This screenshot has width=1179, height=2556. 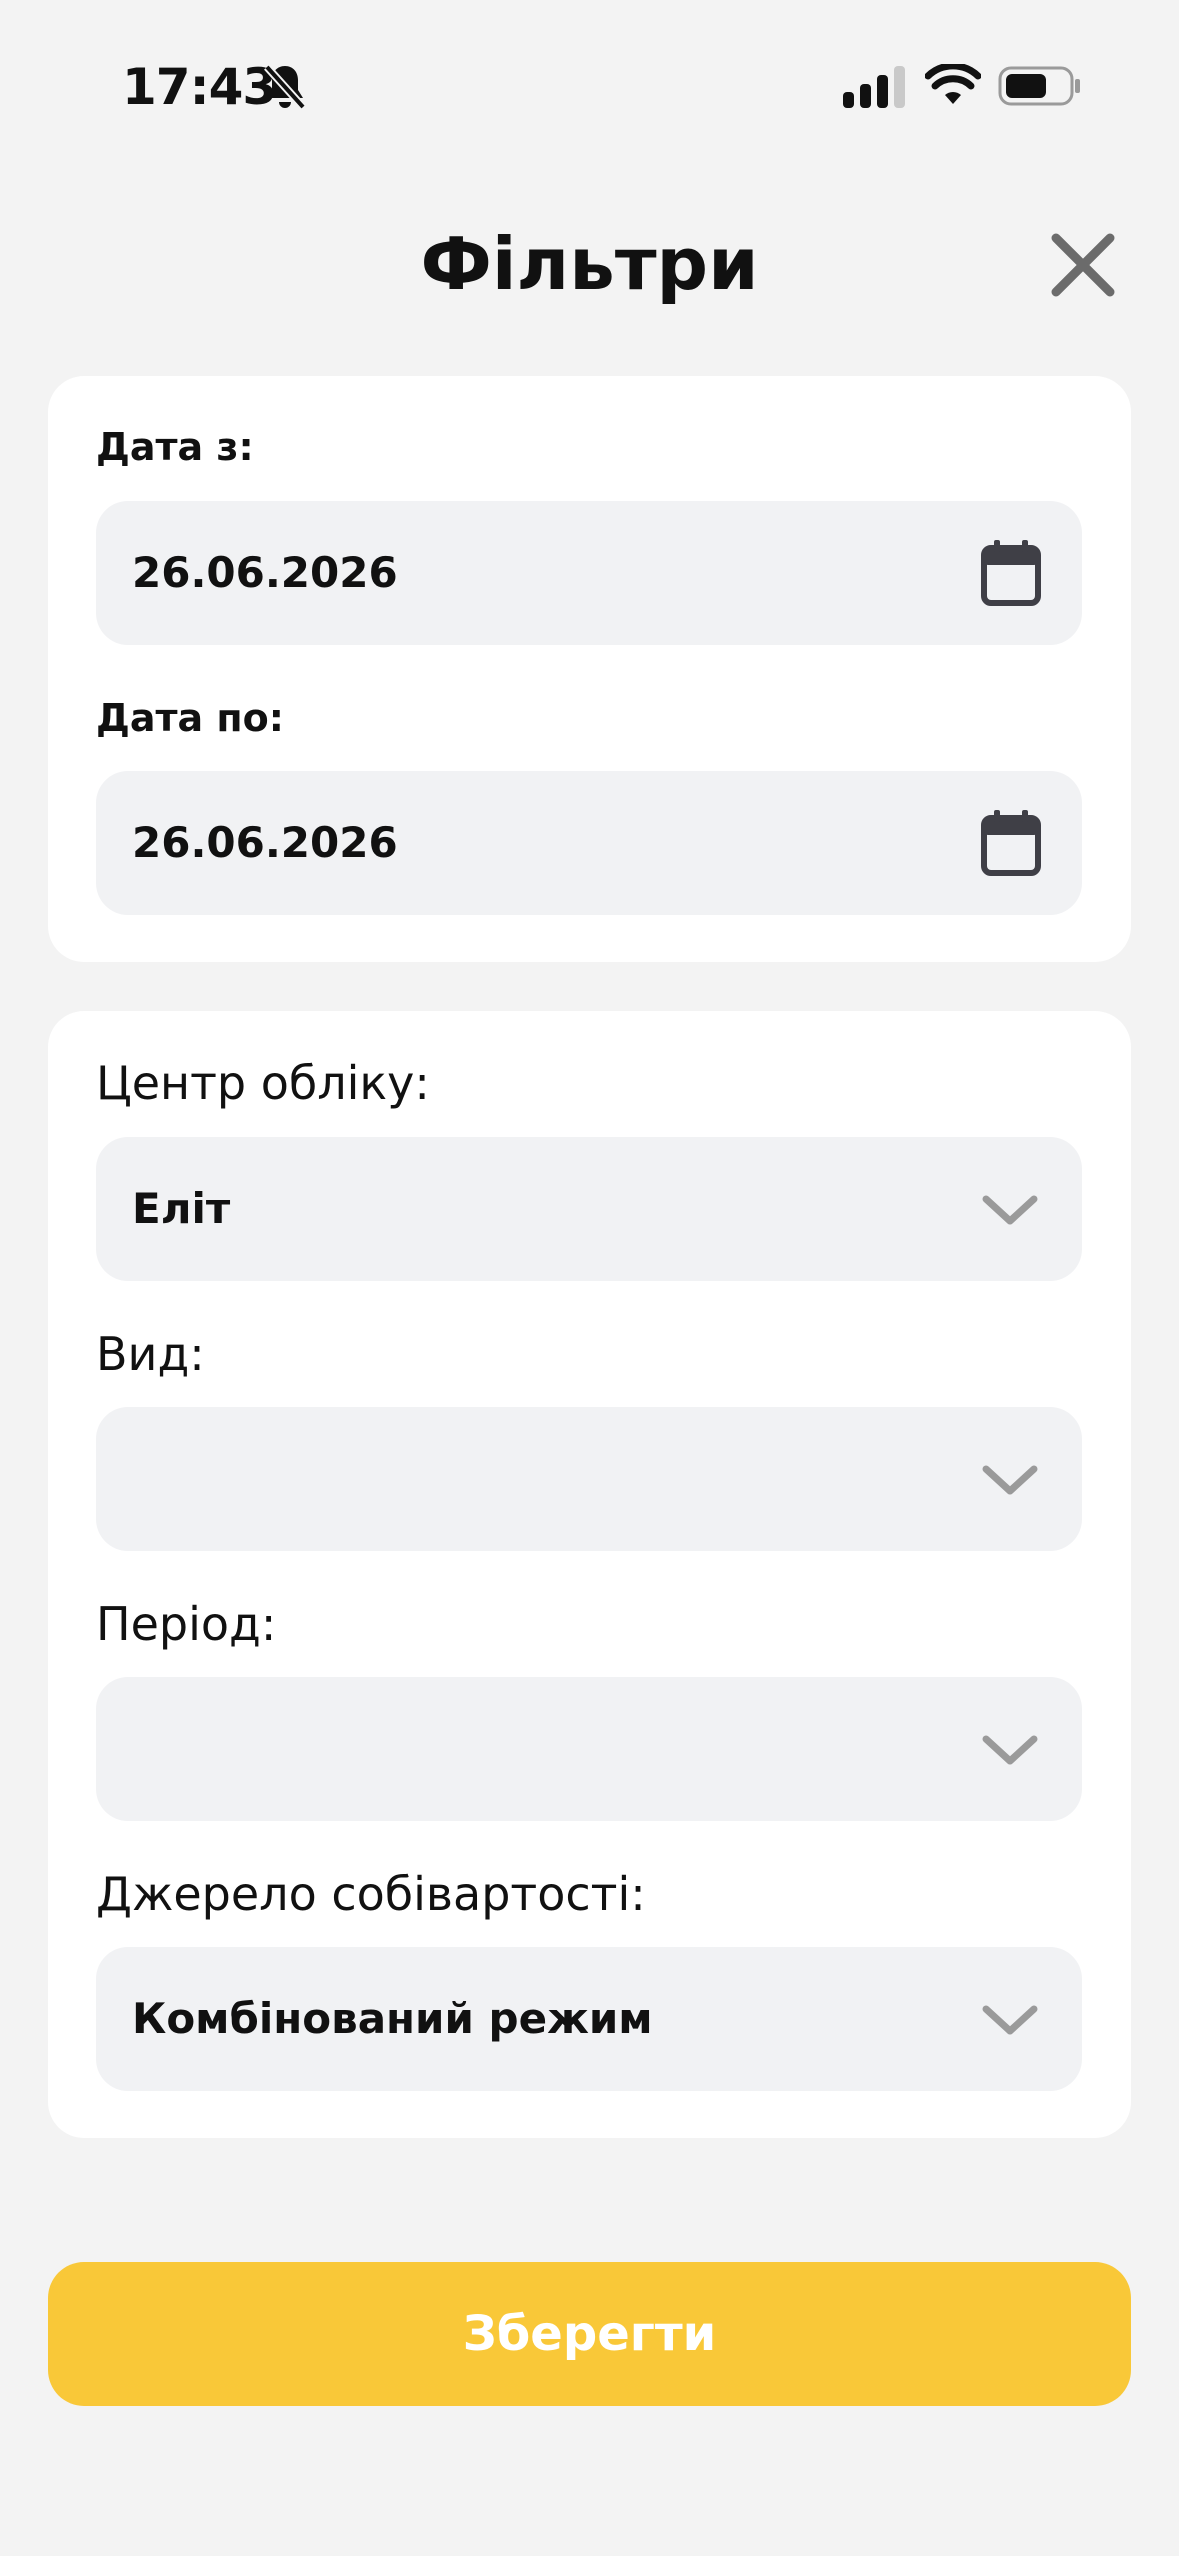 What do you see at coordinates (263, 1083) in the screenshot?
I see `center-label: Центр обліку:` at bounding box center [263, 1083].